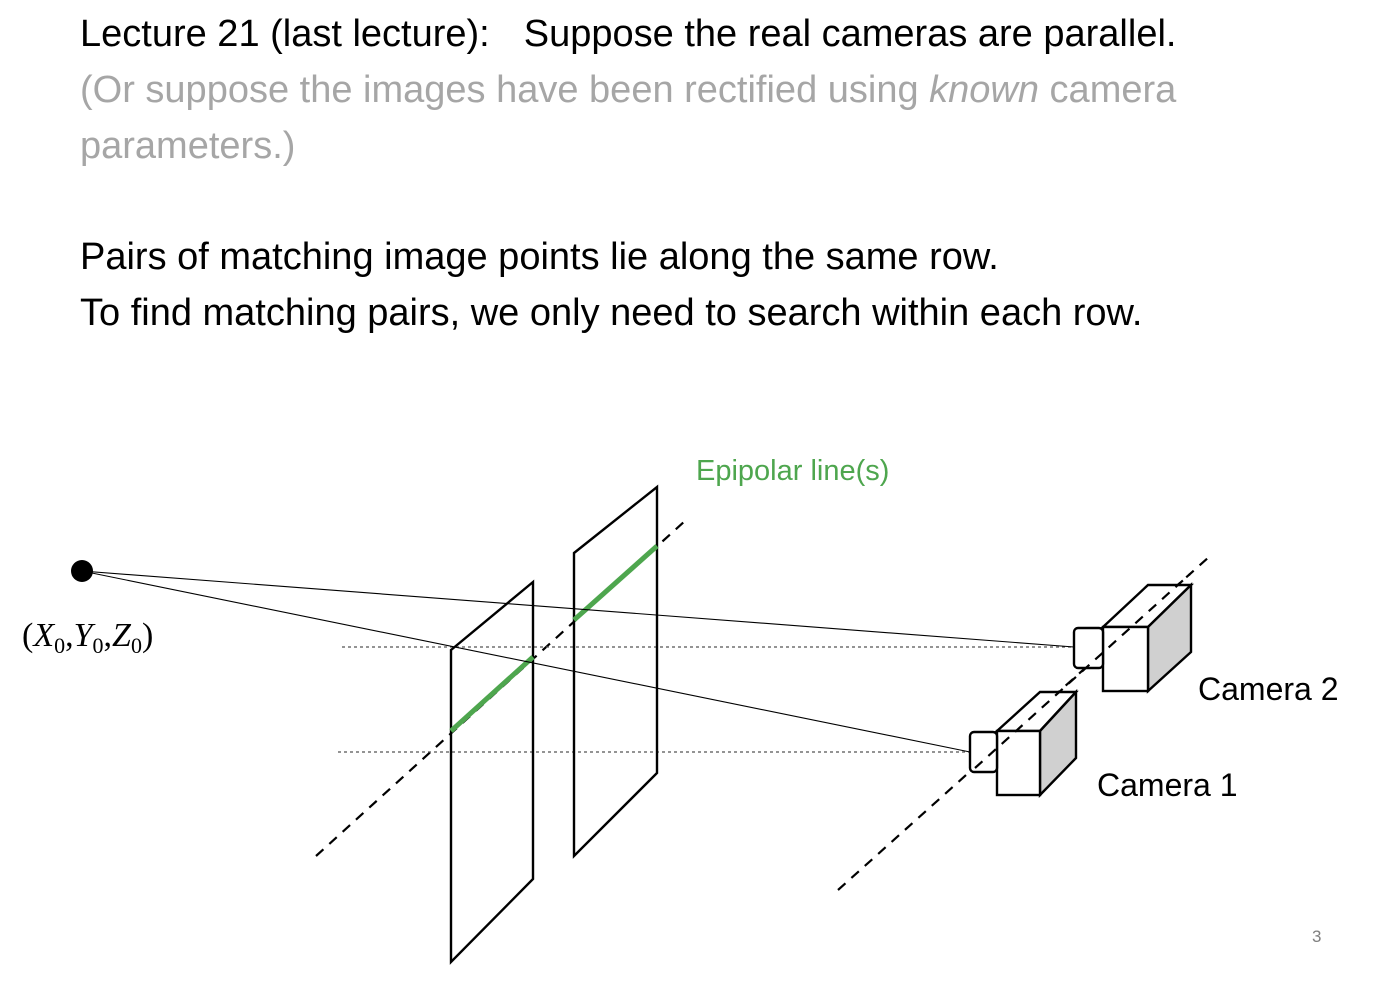 The width and height of the screenshot is (1388, 984). What do you see at coordinates (1268, 689) in the screenshot?
I see `camera2-label: Camera 2` at bounding box center [1268, 689].